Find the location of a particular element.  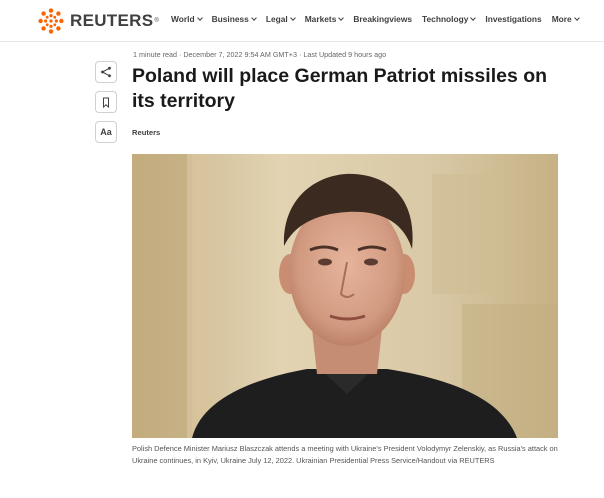

nav-item-legal: Legal is located at coordinates (280, 19).